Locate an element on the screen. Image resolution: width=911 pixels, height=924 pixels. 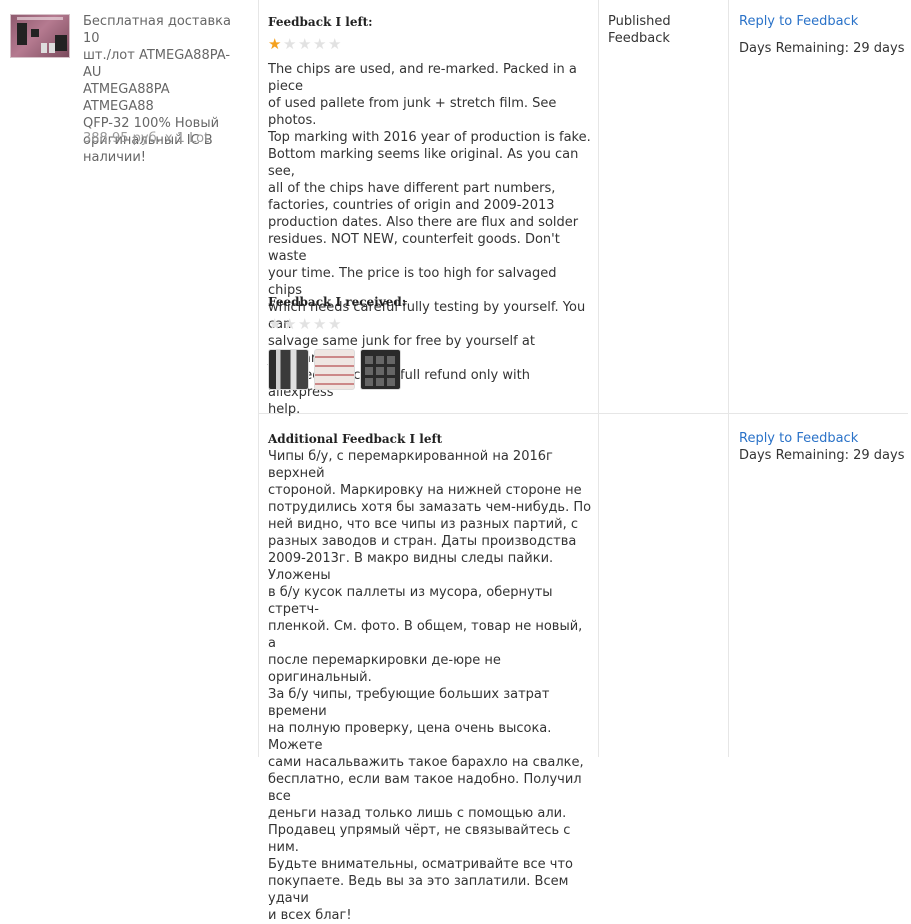
feedback-received-rating: ★ ★ ★ ★ ★ is located at coordinates (305, 324).